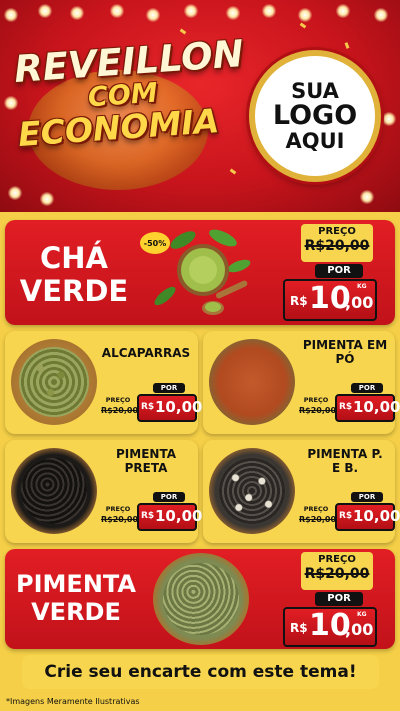  I want to click on logo-text-line2: LOGO, so click(315, 115).